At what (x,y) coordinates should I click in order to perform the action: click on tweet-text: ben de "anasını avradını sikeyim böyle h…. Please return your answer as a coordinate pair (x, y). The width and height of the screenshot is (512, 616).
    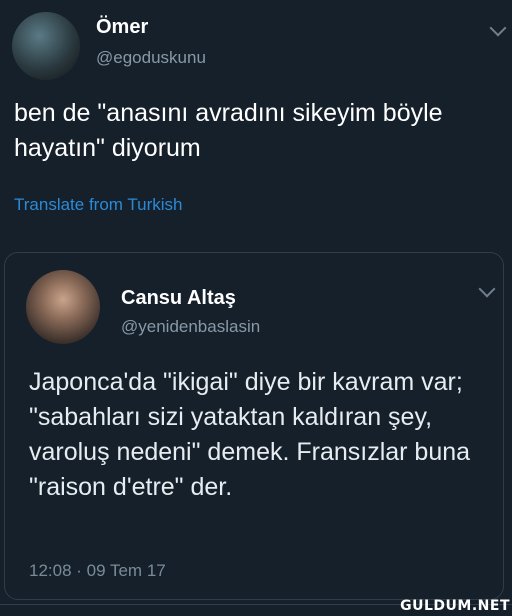
    Looking at the image, I should click on (228, 130).